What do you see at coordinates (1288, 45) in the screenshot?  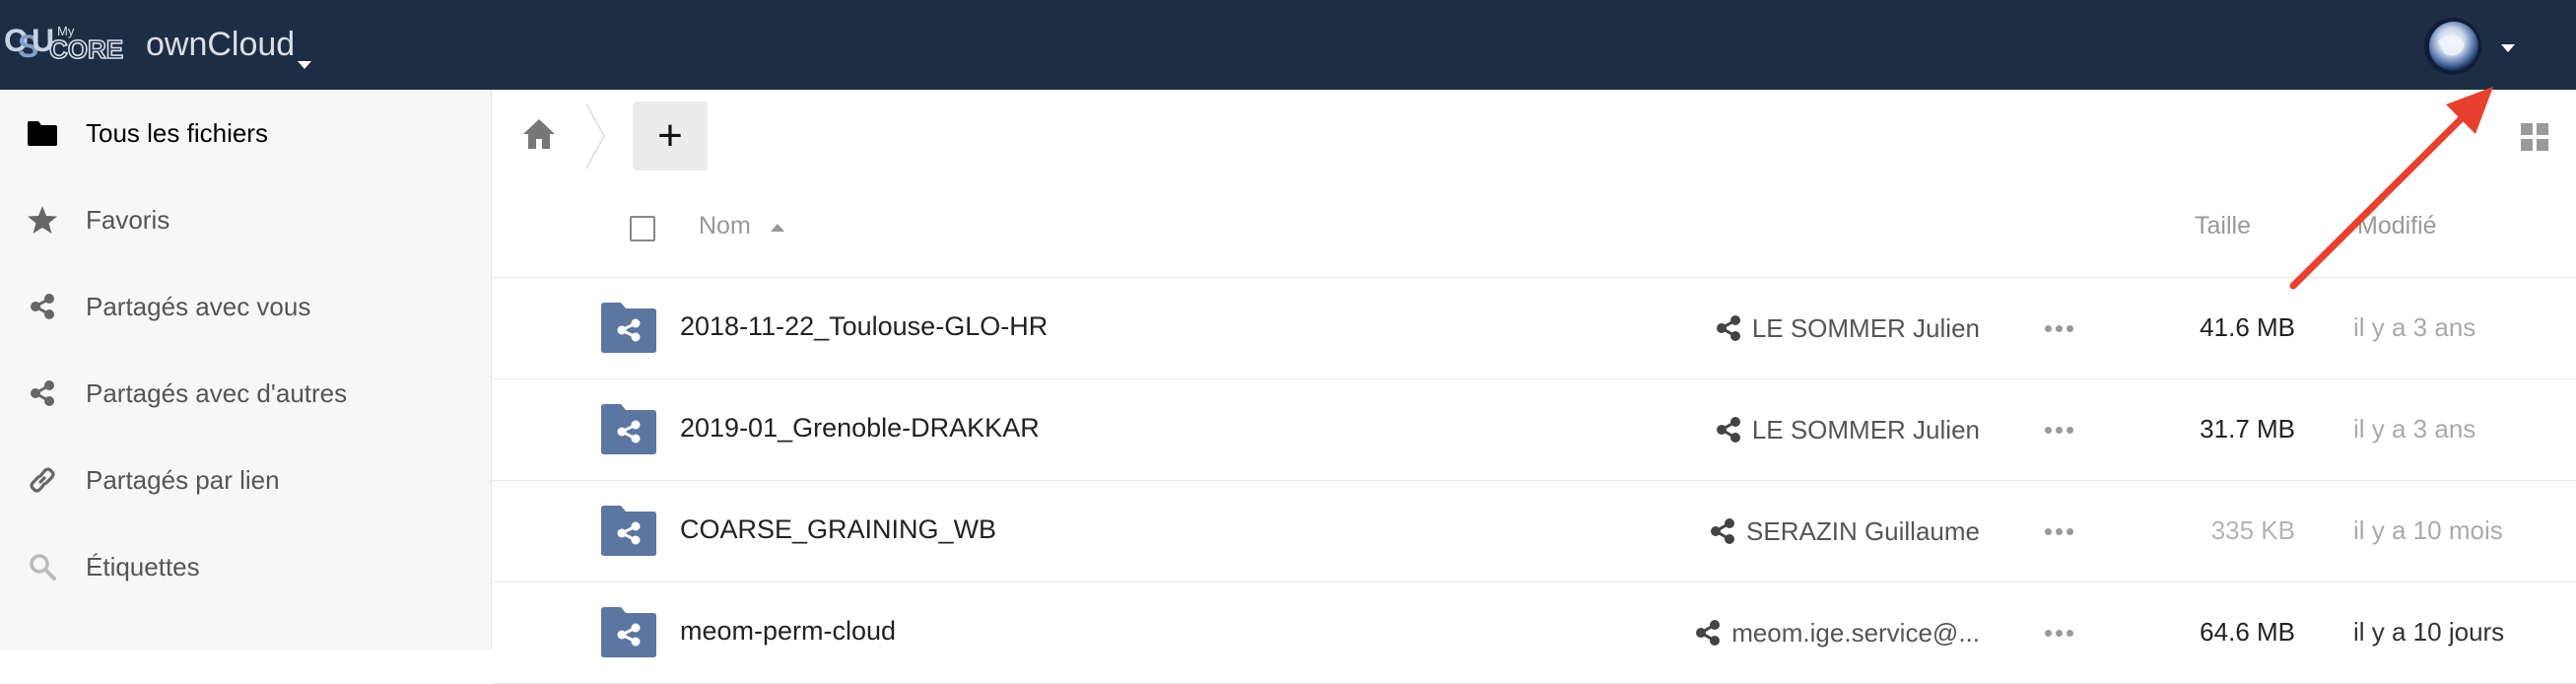 I see `top-header: O S U My CORE ownCloud` at bounding box center [1288, 45].